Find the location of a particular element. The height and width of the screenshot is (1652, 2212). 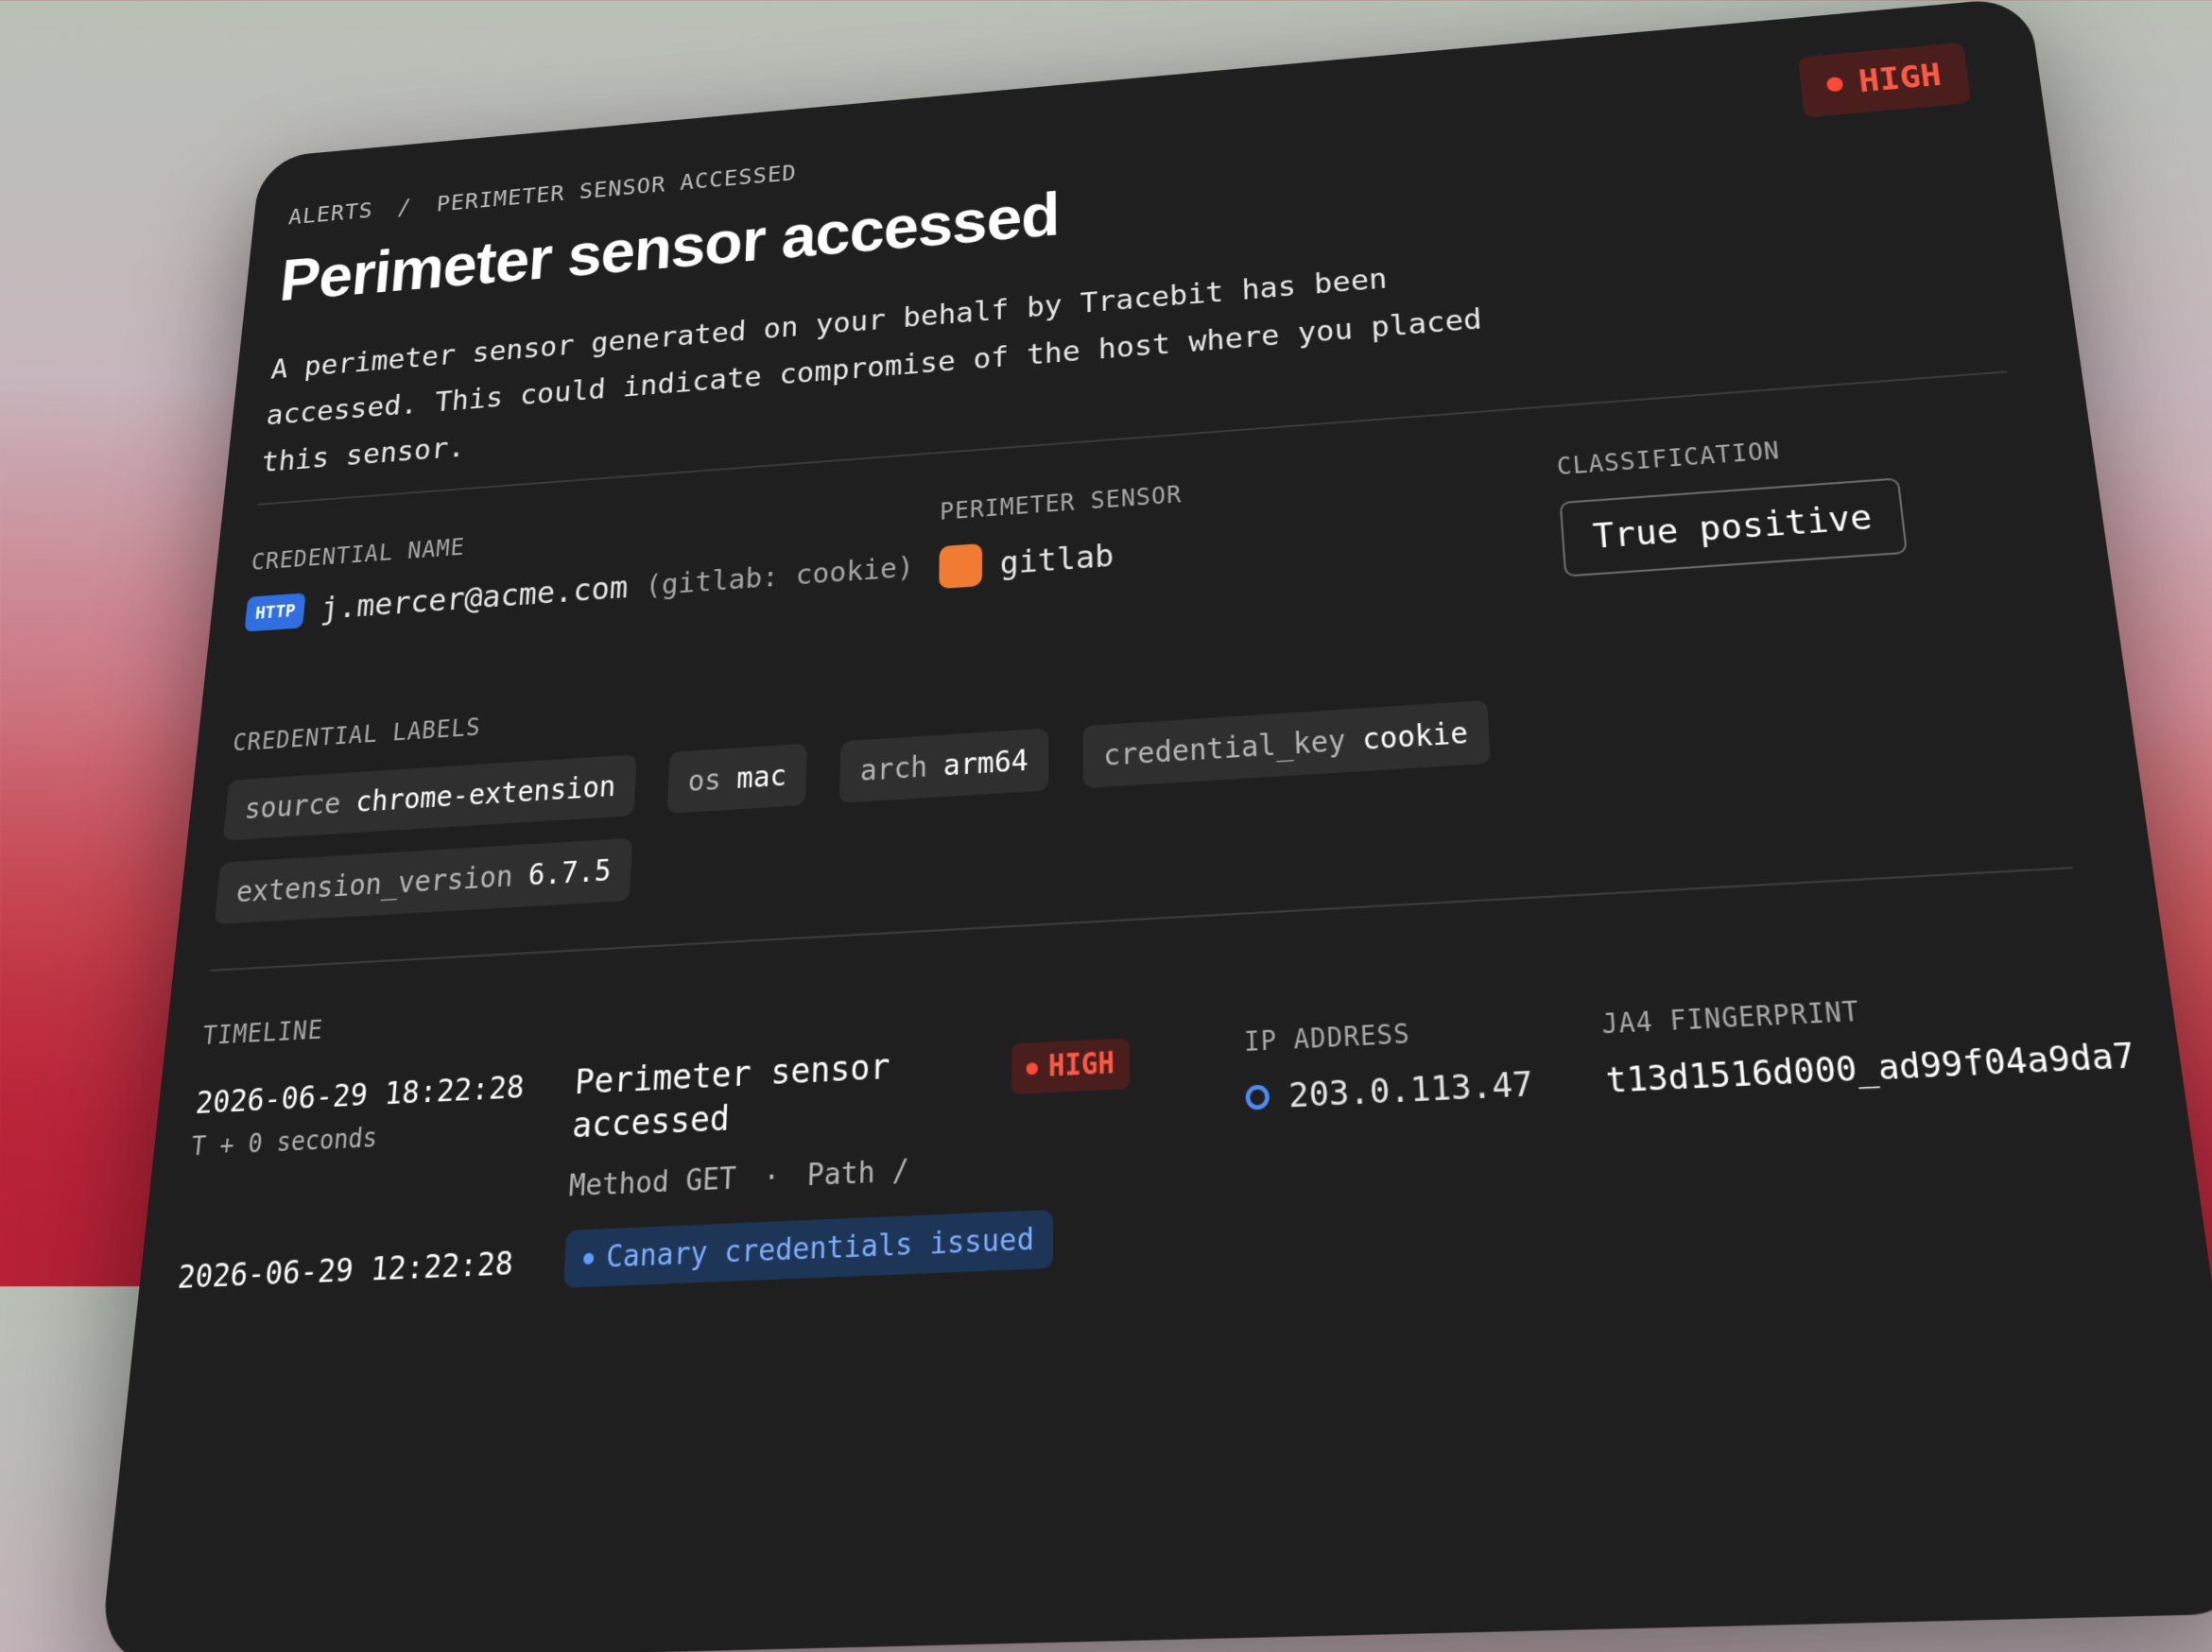

label-key: arch is located at coordinates (893, 768).